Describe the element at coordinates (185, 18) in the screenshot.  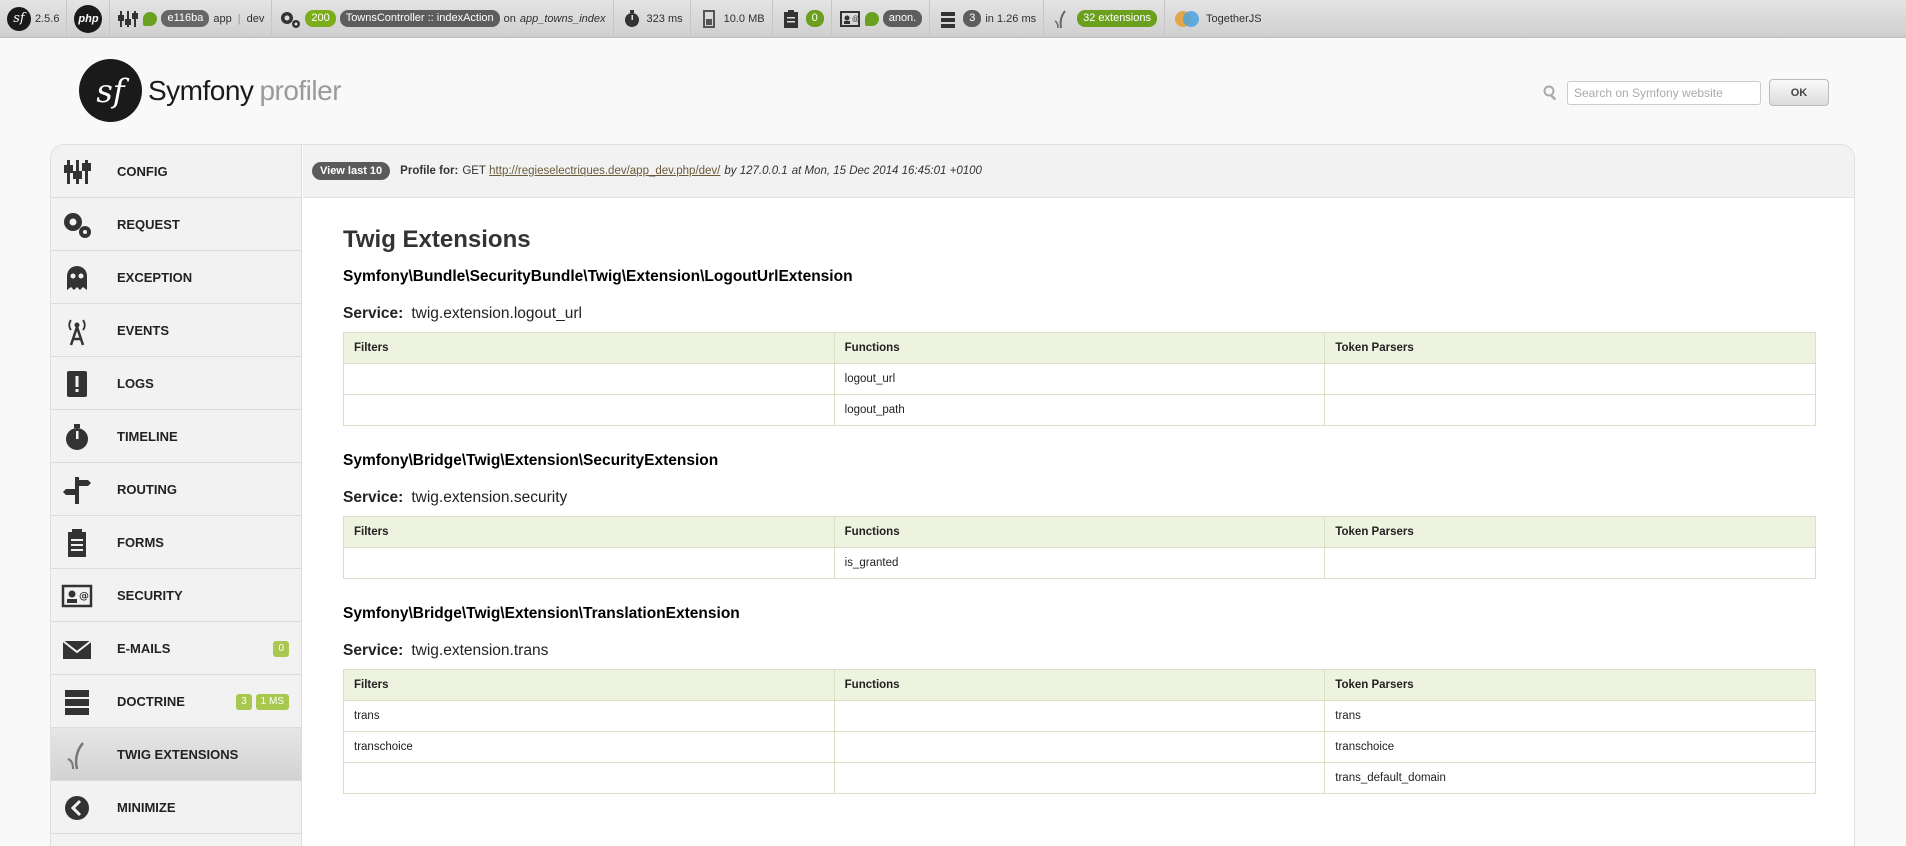
I see `token-badge: e116ba` at that location.